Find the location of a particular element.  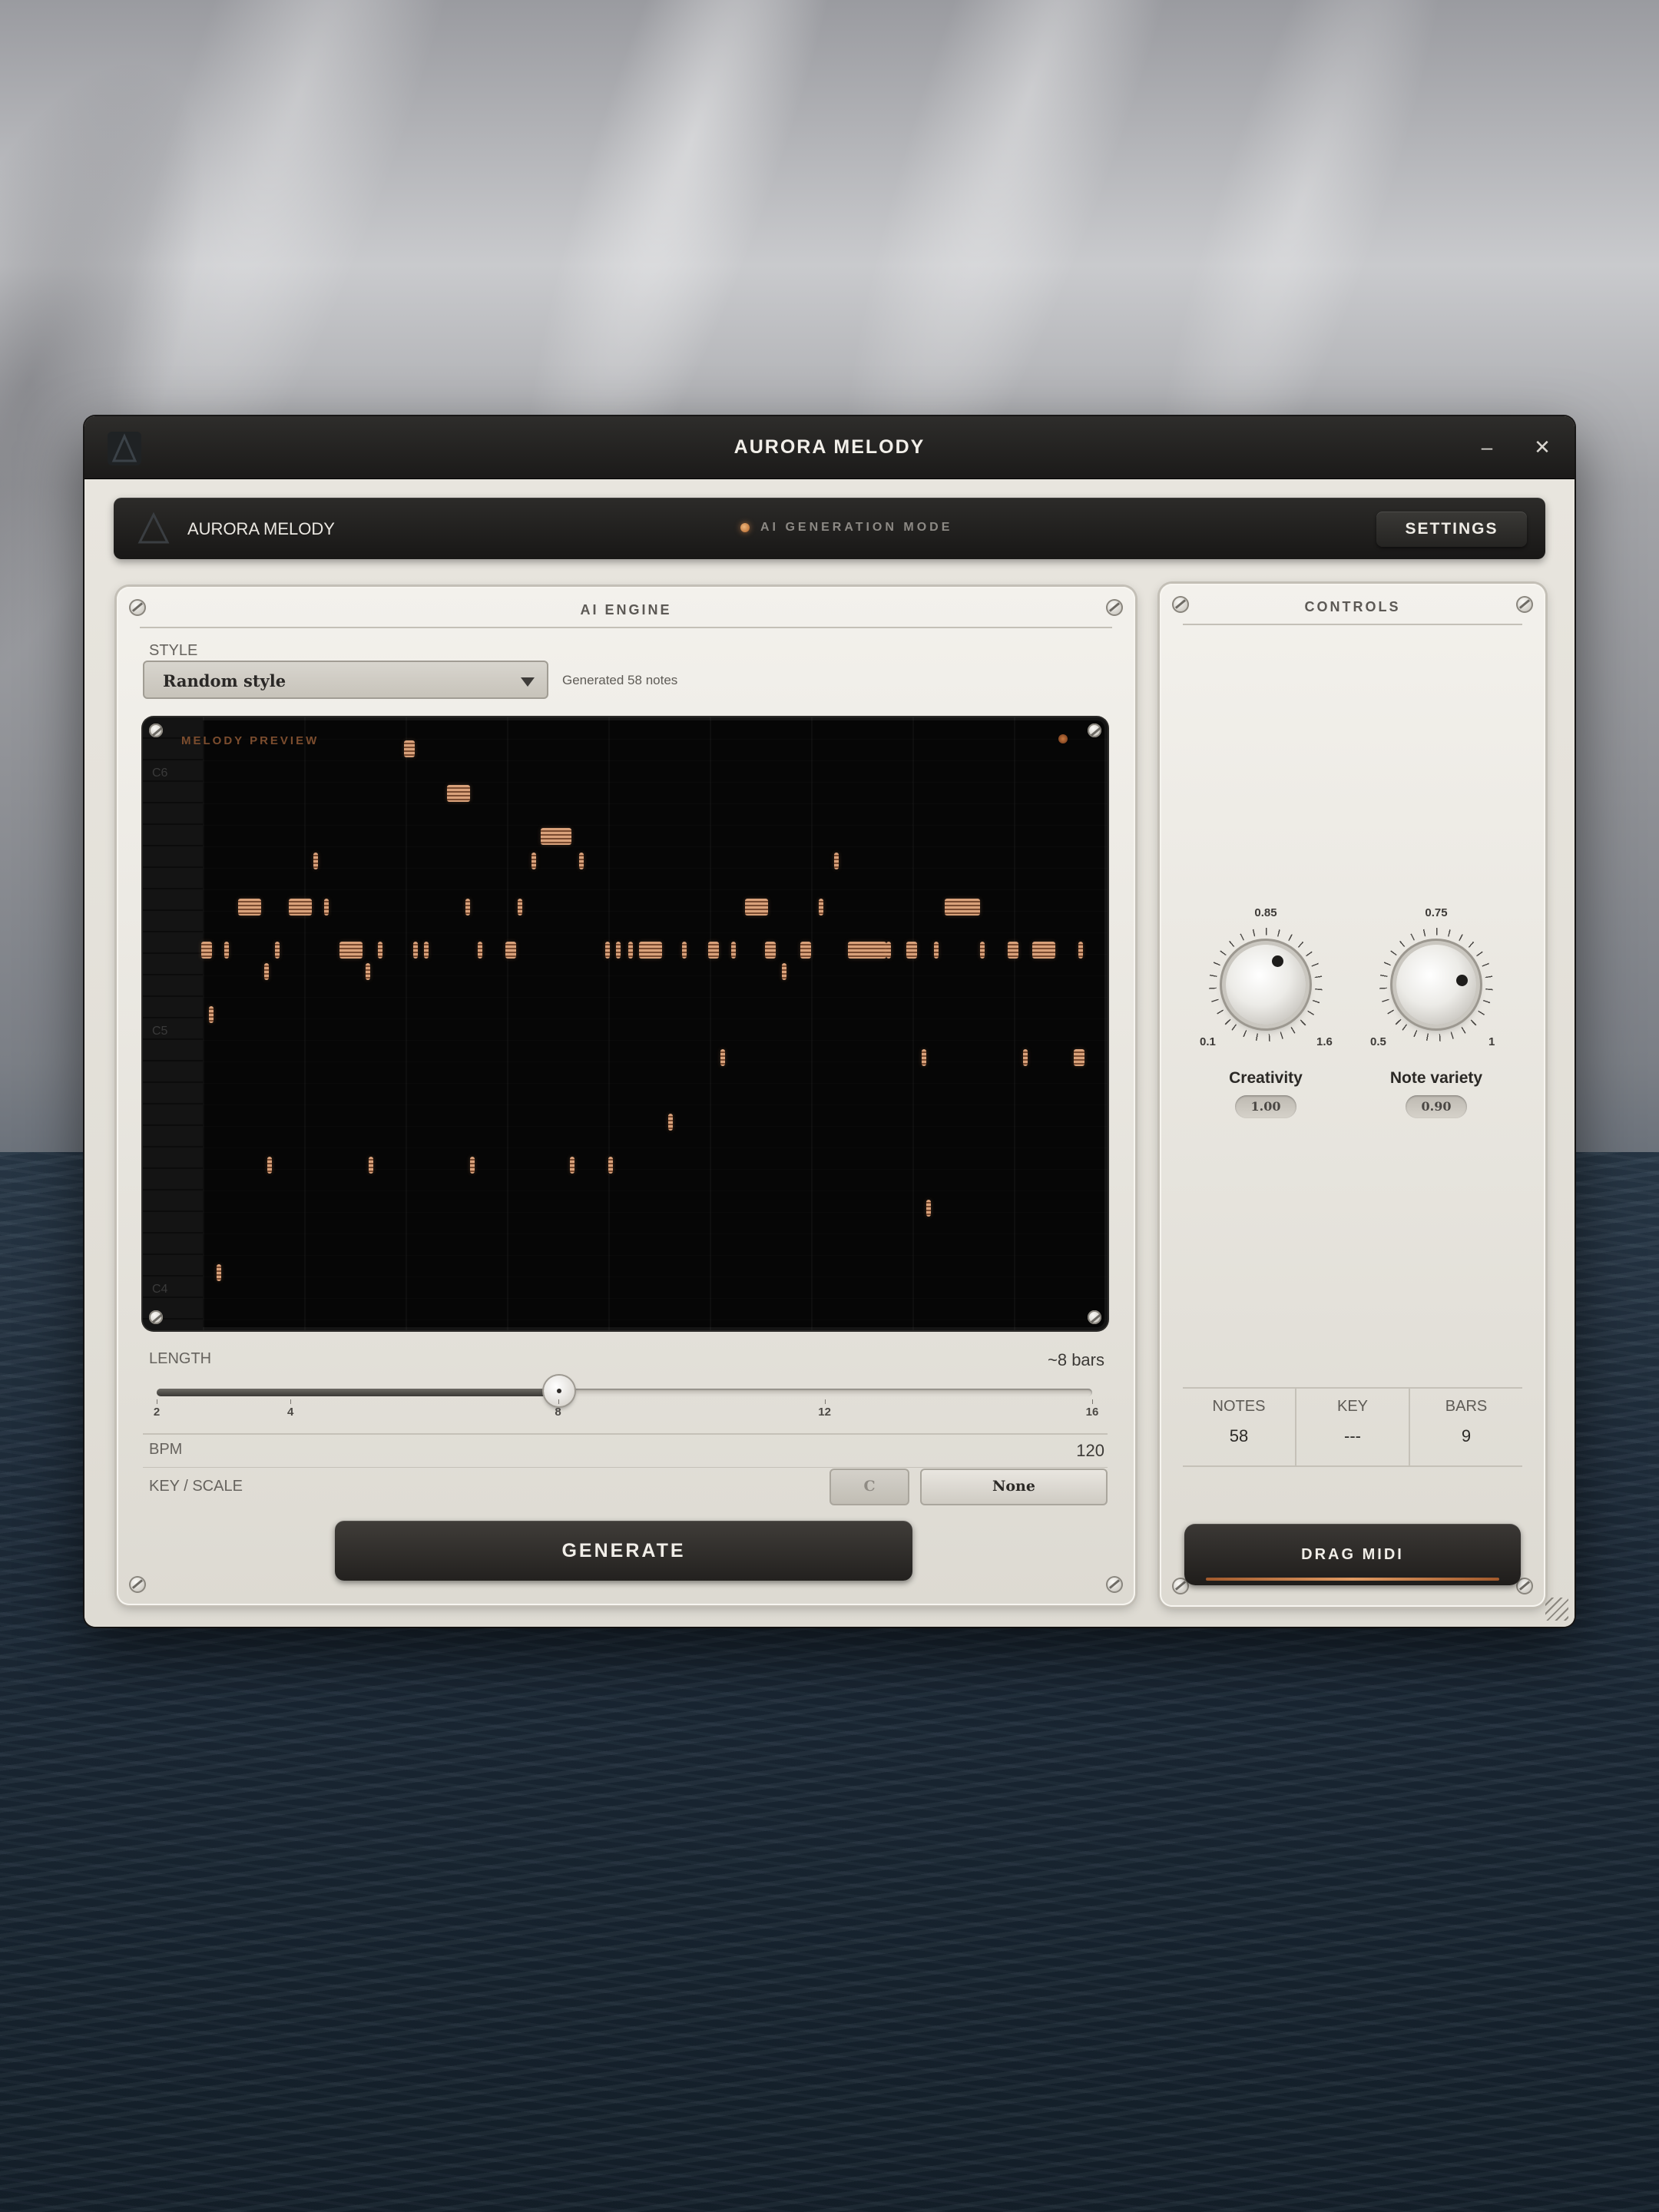

note-variety-knob: 0.75 0.5 1 Note variety 0.90 is located at coordinates (1434, 1020).